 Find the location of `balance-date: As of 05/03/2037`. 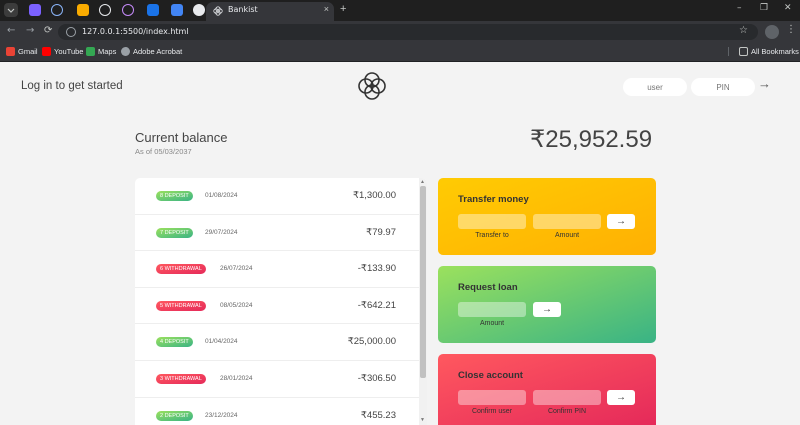

balance-date: As of 05/03/2037 is located at coordinates (163, 151).